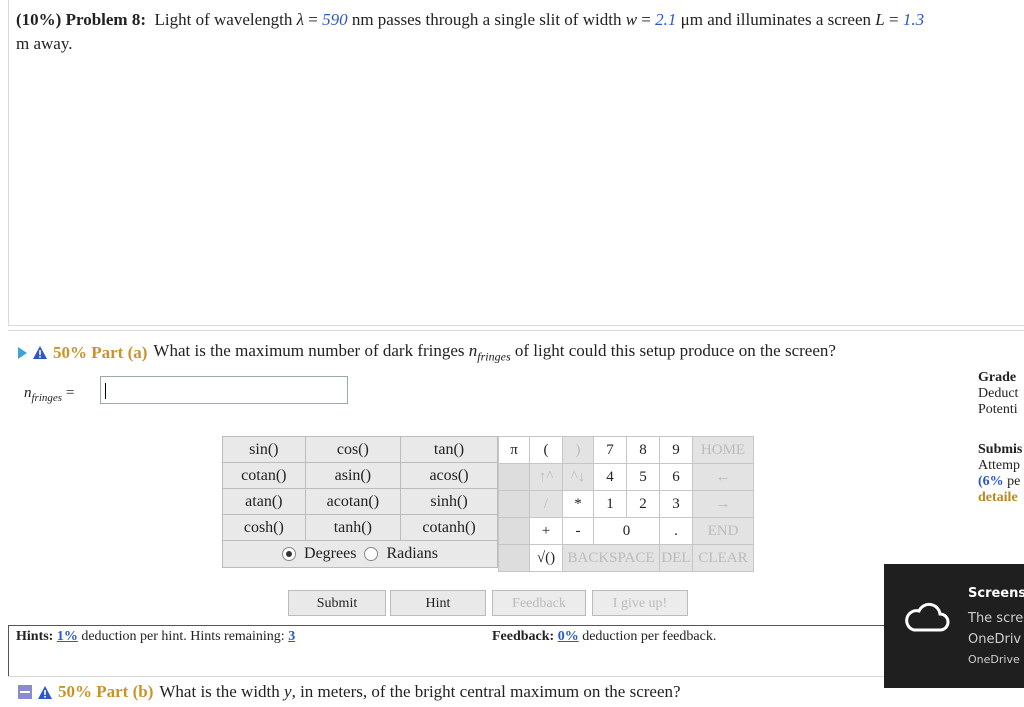  I want to click on hint-penalty-link: 1%, so click(67, 636).